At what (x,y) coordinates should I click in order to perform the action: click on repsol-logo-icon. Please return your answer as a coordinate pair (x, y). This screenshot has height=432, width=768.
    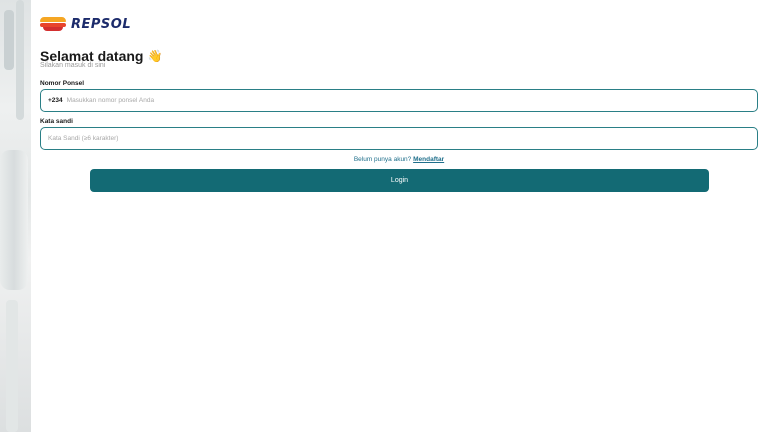
    Looking at the image, I should click on (53, 24).